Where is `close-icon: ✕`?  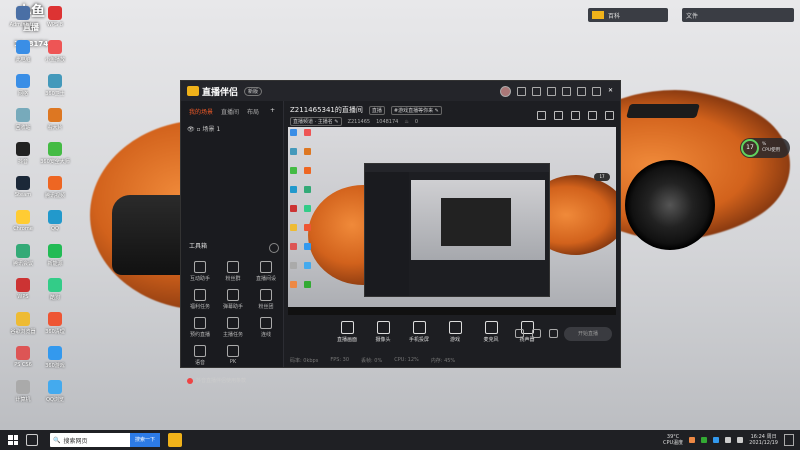
close-icon: ✕ is located at coordinates (610, 91).